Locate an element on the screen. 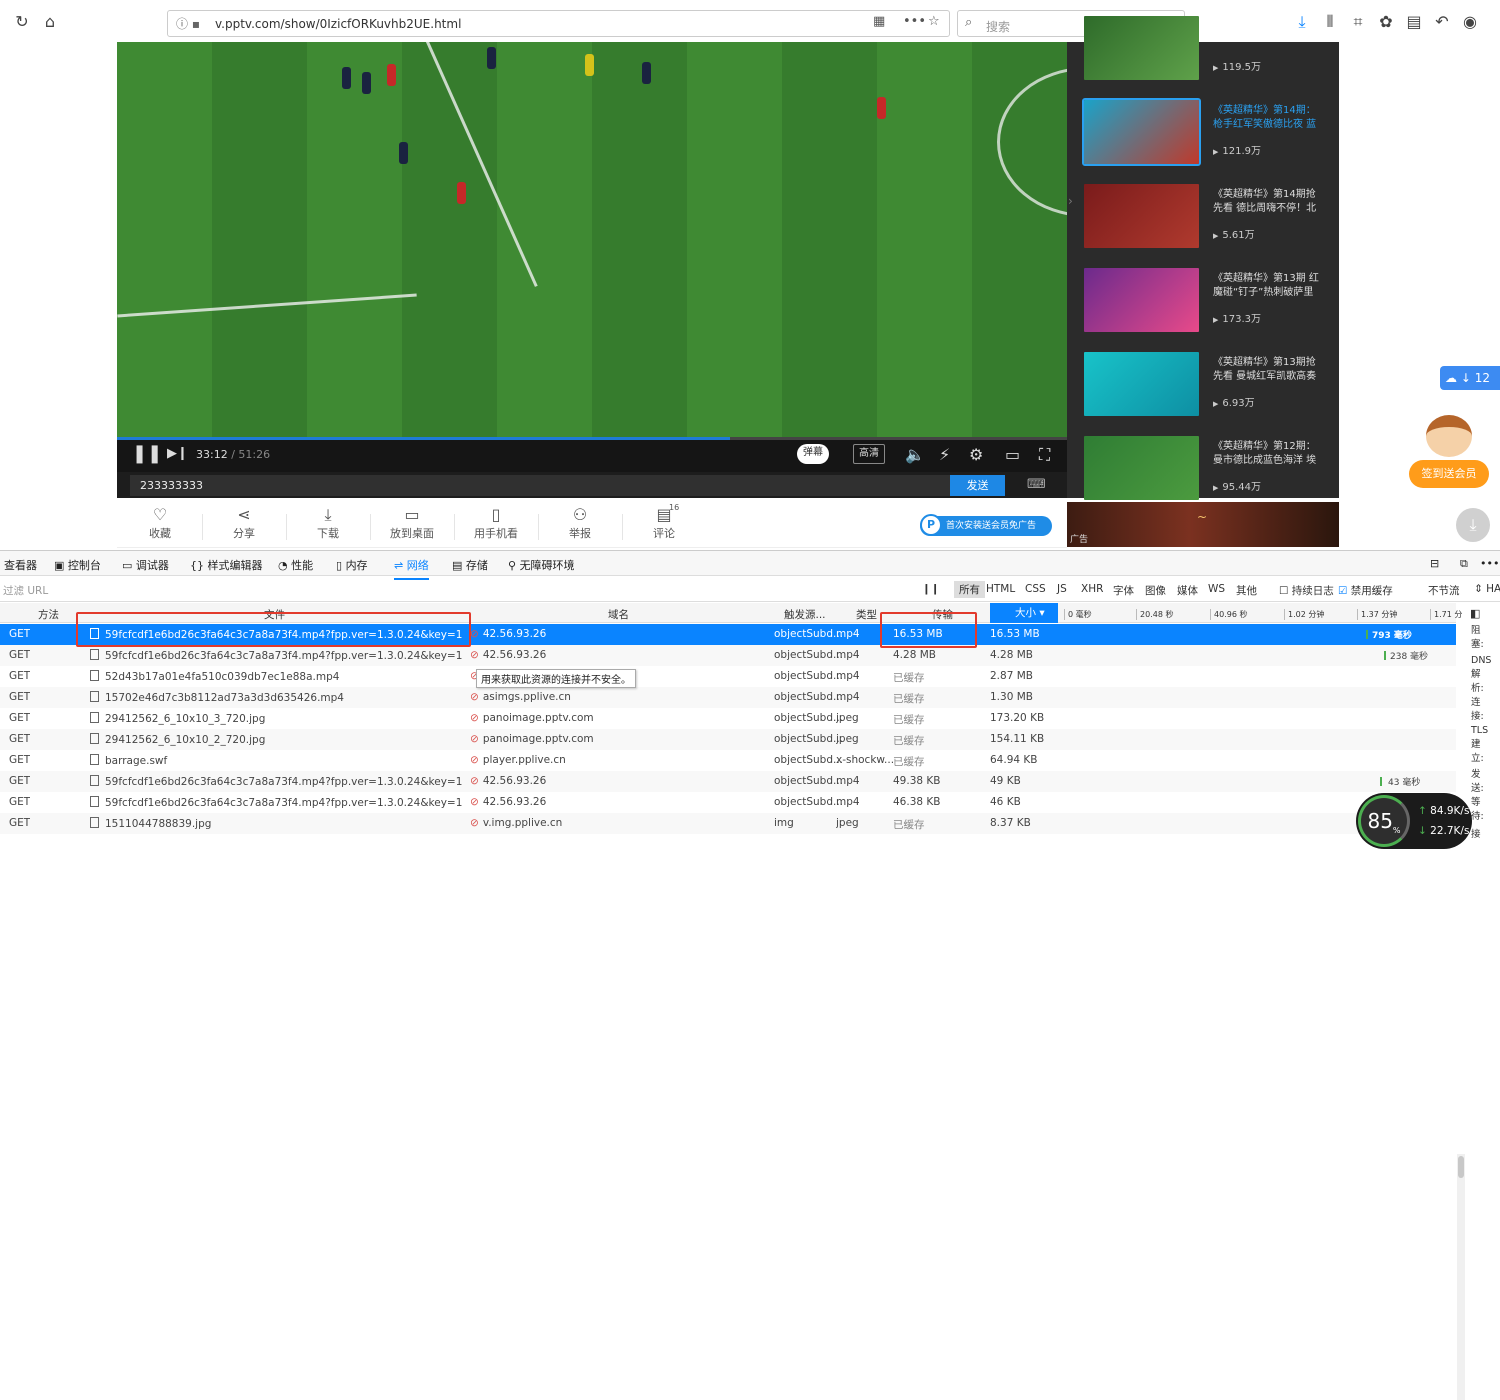  bookmark-star-icon: ☆ is located at coordinates (934, 21).